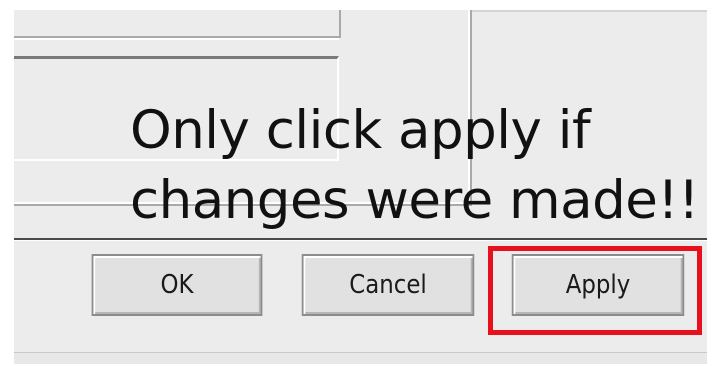 The height and width of the screenshot is (366, 724). What do you see at coordinates (388, 285) in the screenshot?
I see `cancel-button: Cancel` at bounding box center [388, 285].